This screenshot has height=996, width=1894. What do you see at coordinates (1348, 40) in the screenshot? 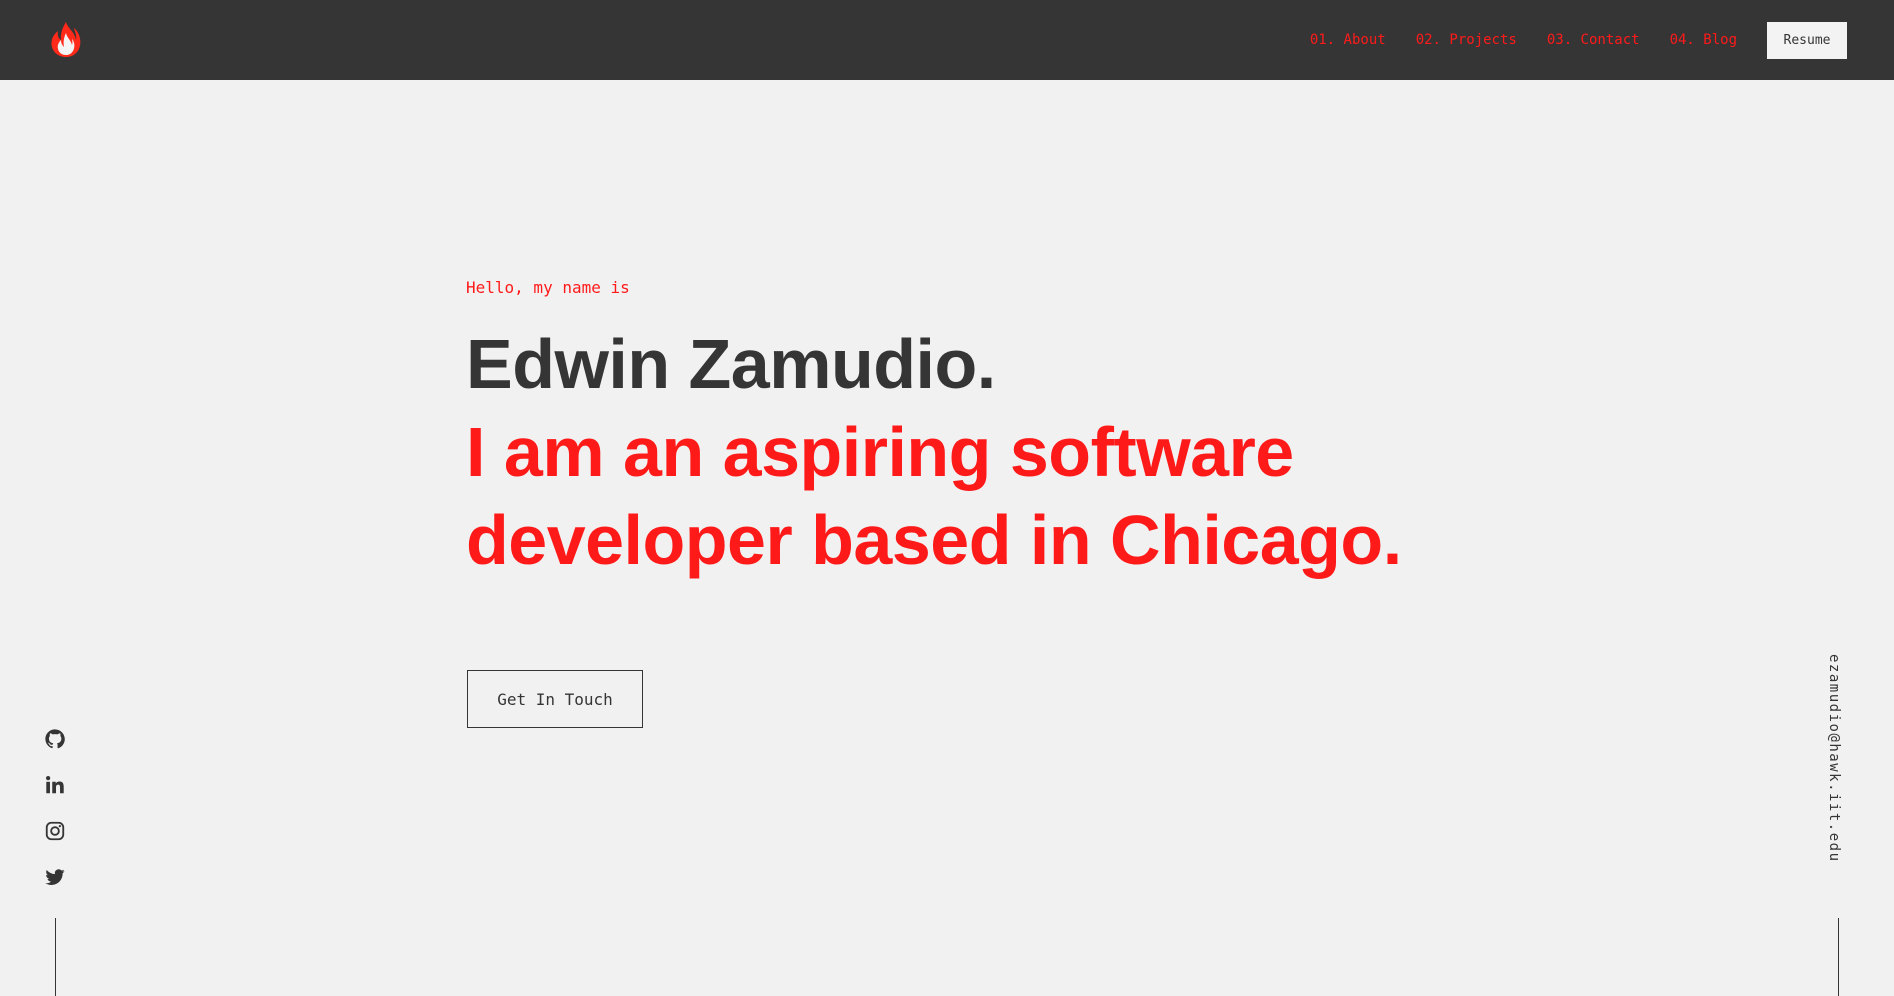
I see `nav-link-about: 01. About` at bounding box center [1348, 40].